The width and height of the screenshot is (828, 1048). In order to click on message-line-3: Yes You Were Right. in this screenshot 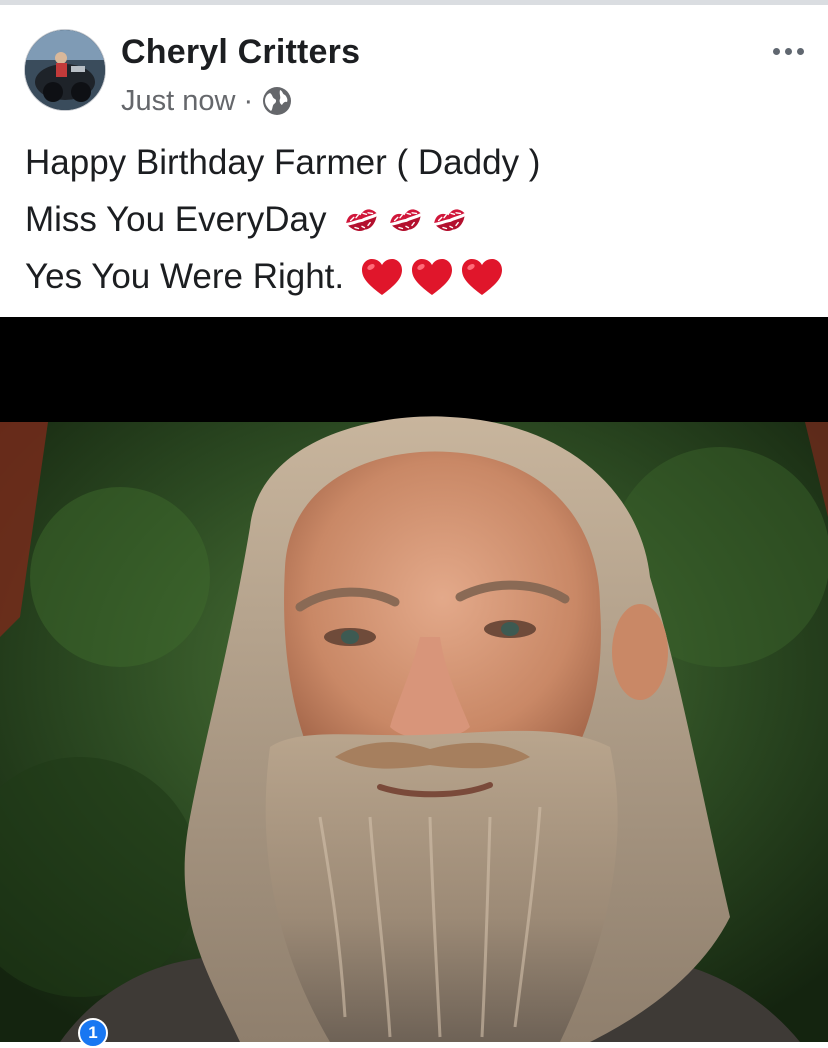, I will do `click(415, 276)`.